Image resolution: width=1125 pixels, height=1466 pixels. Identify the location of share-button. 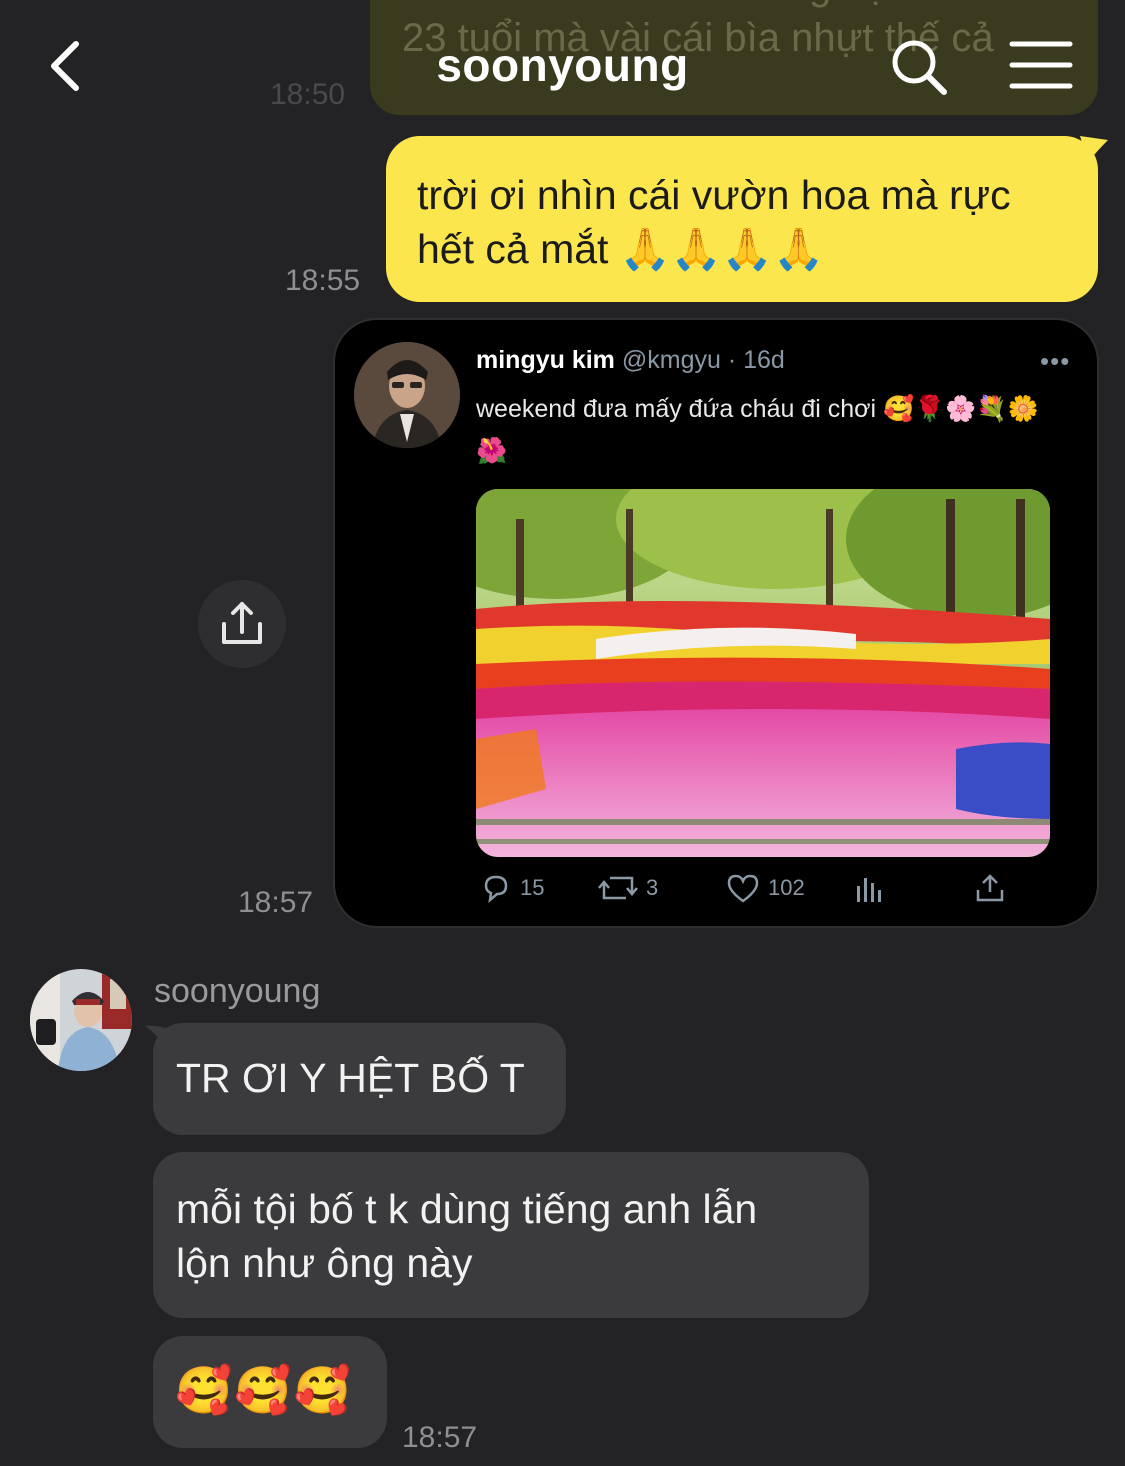
(242, 624).